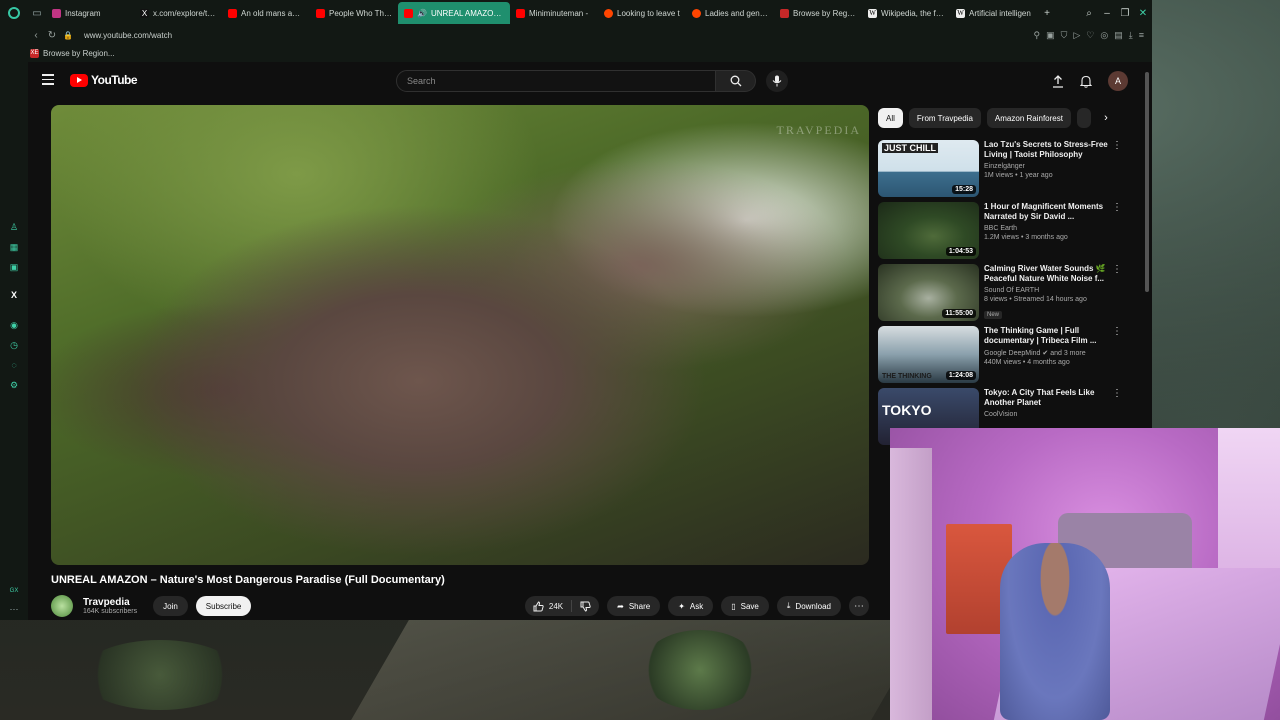 The image size is (1280, 720). Describe the element at coordinates (1089, 13) in the screenshot. I see `search-tabs-icon: ⌕` at that location.